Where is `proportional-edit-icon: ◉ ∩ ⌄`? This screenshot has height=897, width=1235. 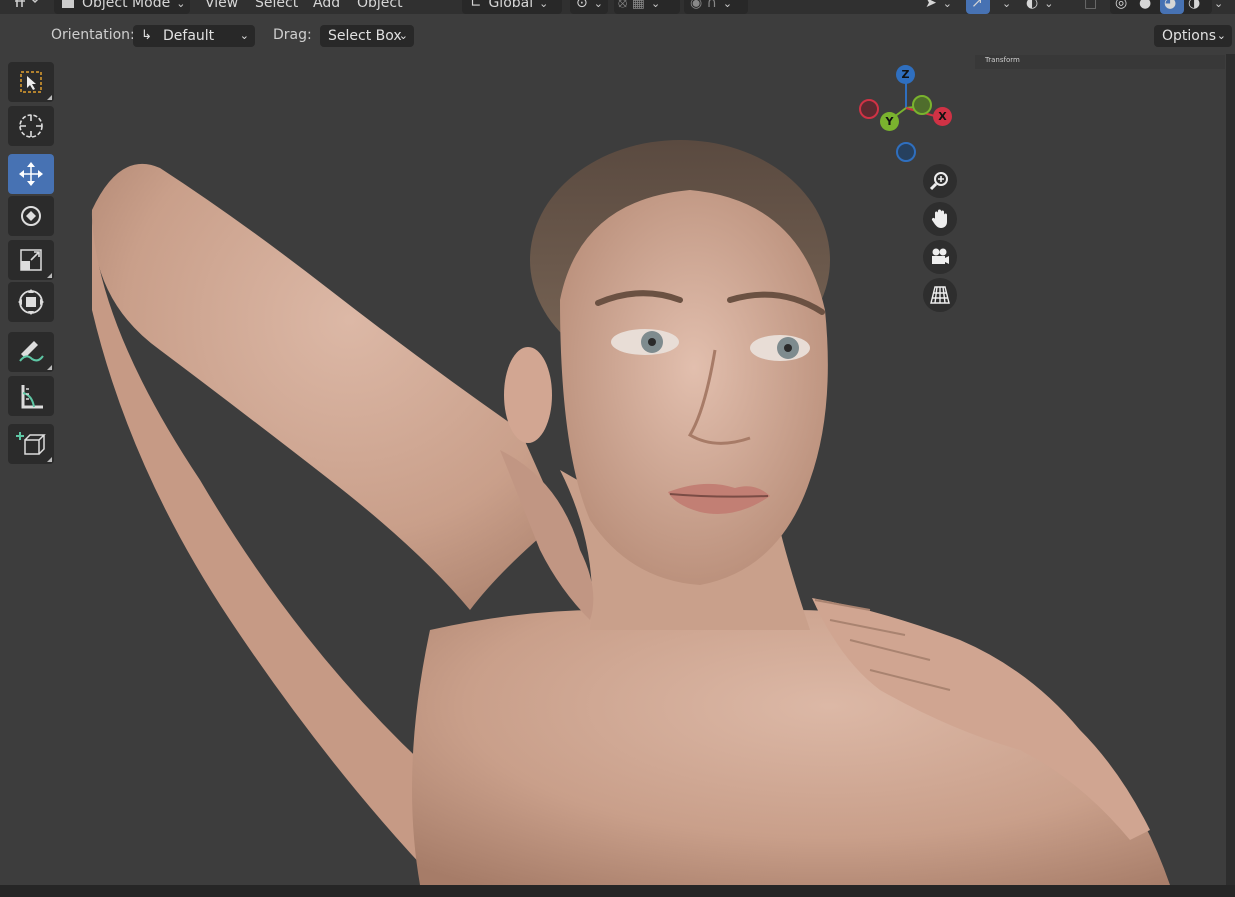 proportional-edit-icon: ◉ ∩ ⌄ is located at coordinates (711, 5).